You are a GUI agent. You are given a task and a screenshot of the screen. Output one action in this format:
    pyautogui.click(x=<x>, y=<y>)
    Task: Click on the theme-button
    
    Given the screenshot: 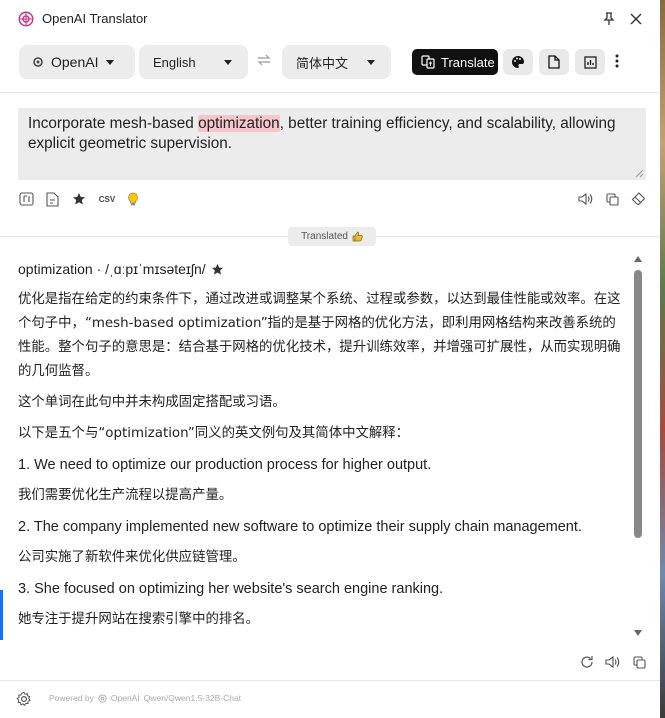 What is the action you would take?
    pyautogui.click(x=518, y=62)
    